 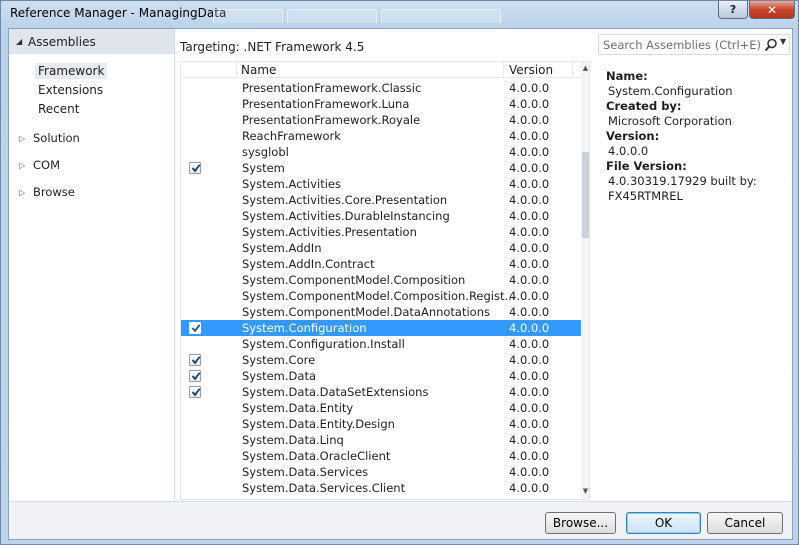 I want to click on table-row: System 4.0.0.0, so click(x=381, y=168).